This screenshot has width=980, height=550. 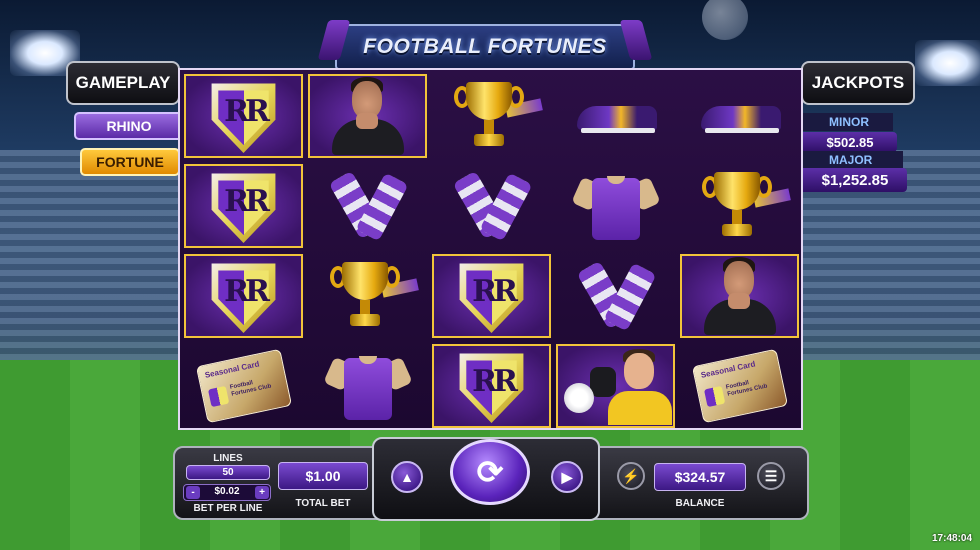 What do you see at coordinates (725, 20) in the screenshot?
I see `moon` at bounding box center [725, 20].